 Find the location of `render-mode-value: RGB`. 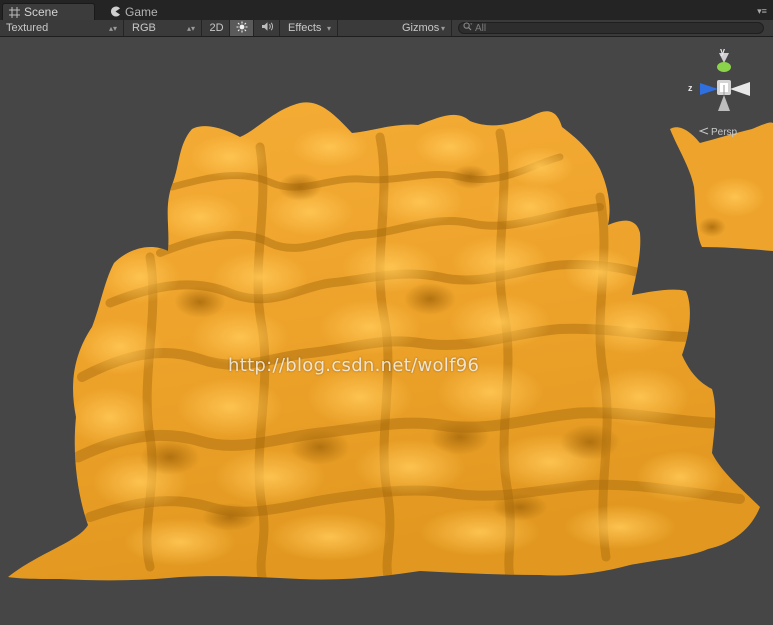

render-mode-value: RGB is located at coordinates (144, 28).